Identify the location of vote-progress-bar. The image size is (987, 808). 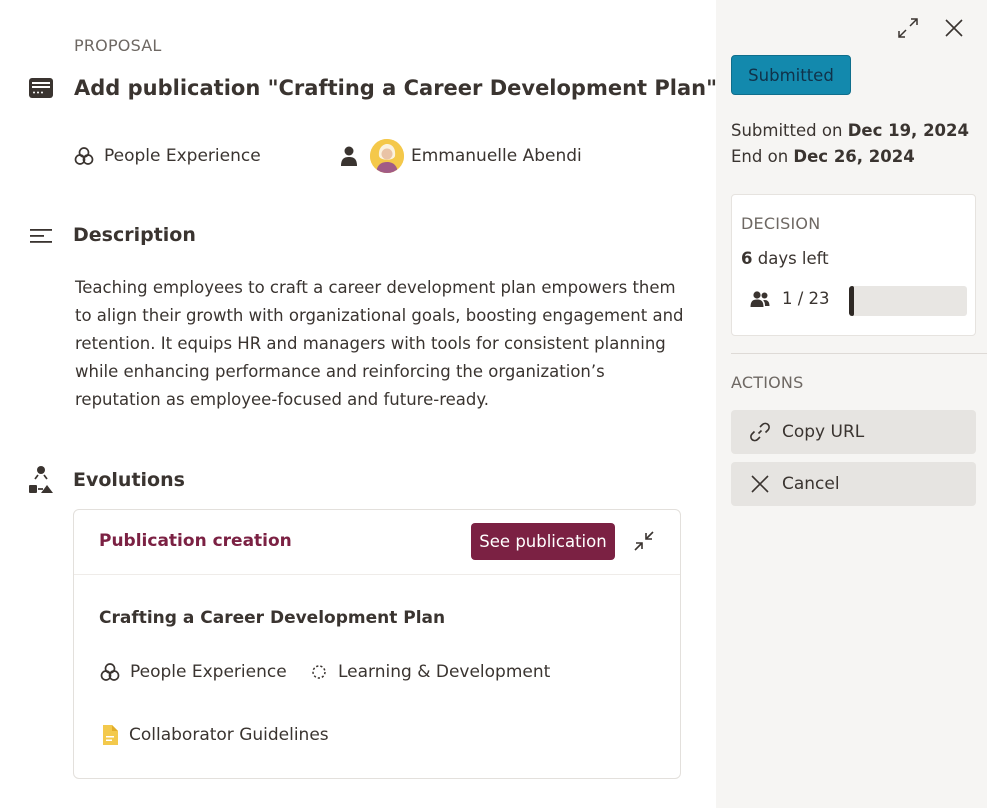
(908, 301).